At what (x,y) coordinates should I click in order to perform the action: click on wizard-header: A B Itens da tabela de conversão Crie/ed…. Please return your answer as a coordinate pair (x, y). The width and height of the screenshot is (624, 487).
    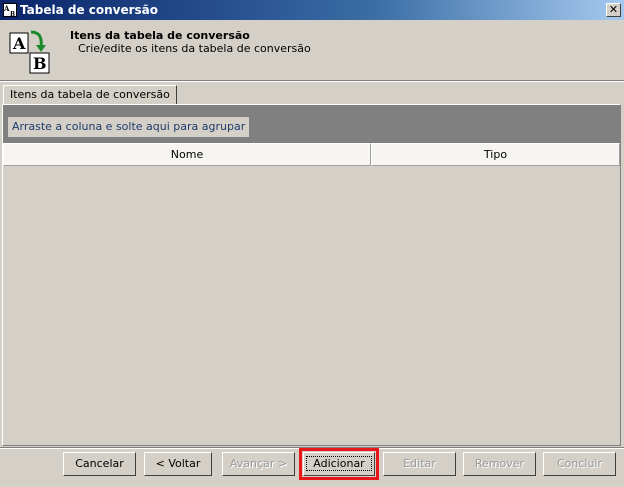
    Looking at the image, I should click on (312, 50).